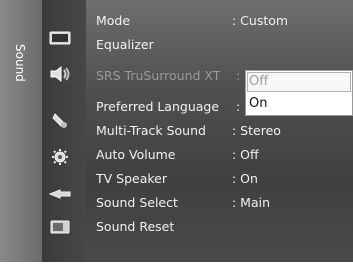 Image resolution: width=353 pixels, height=273 pixels. What do you see at coordinates (245, 178) in the screenshot?
I see `tv-speaker-value: : On` at bounding box center [245, 178].